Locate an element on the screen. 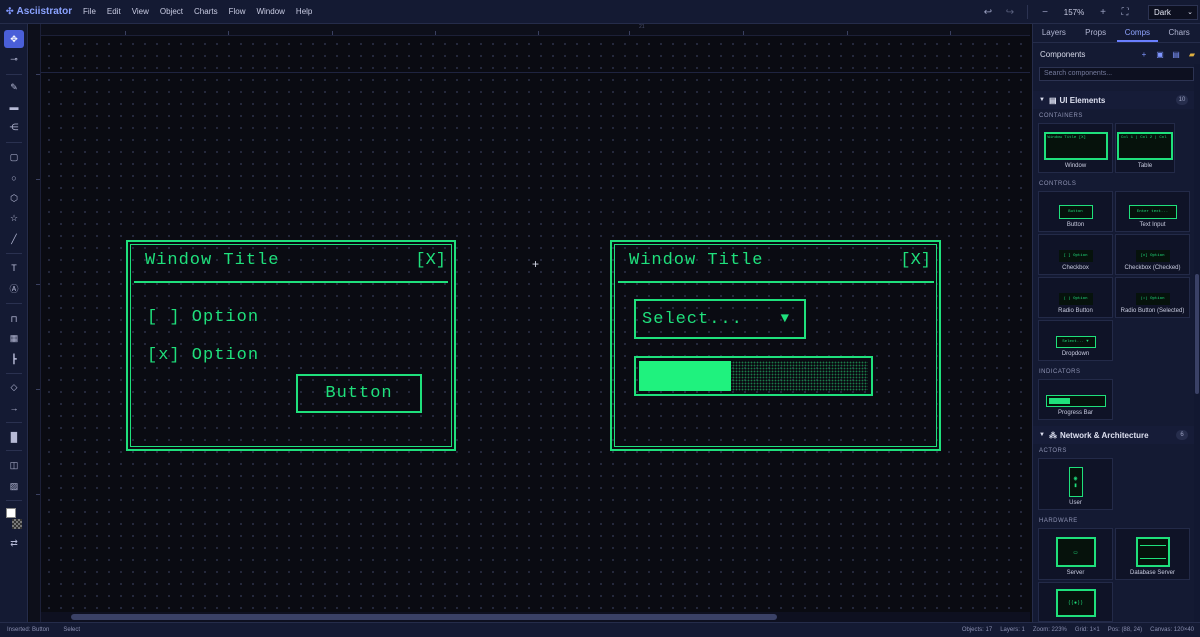 This screenshot has width=1200, height=637. ascii-button: Button is located at coordinates (359, 393).